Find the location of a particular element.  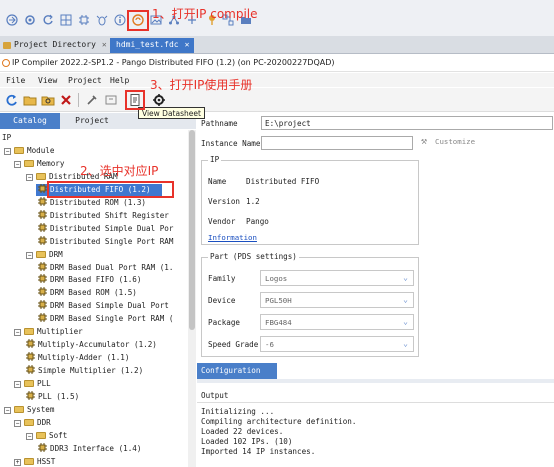

vendor-label: Vendor is located at coordinates (222, 221).